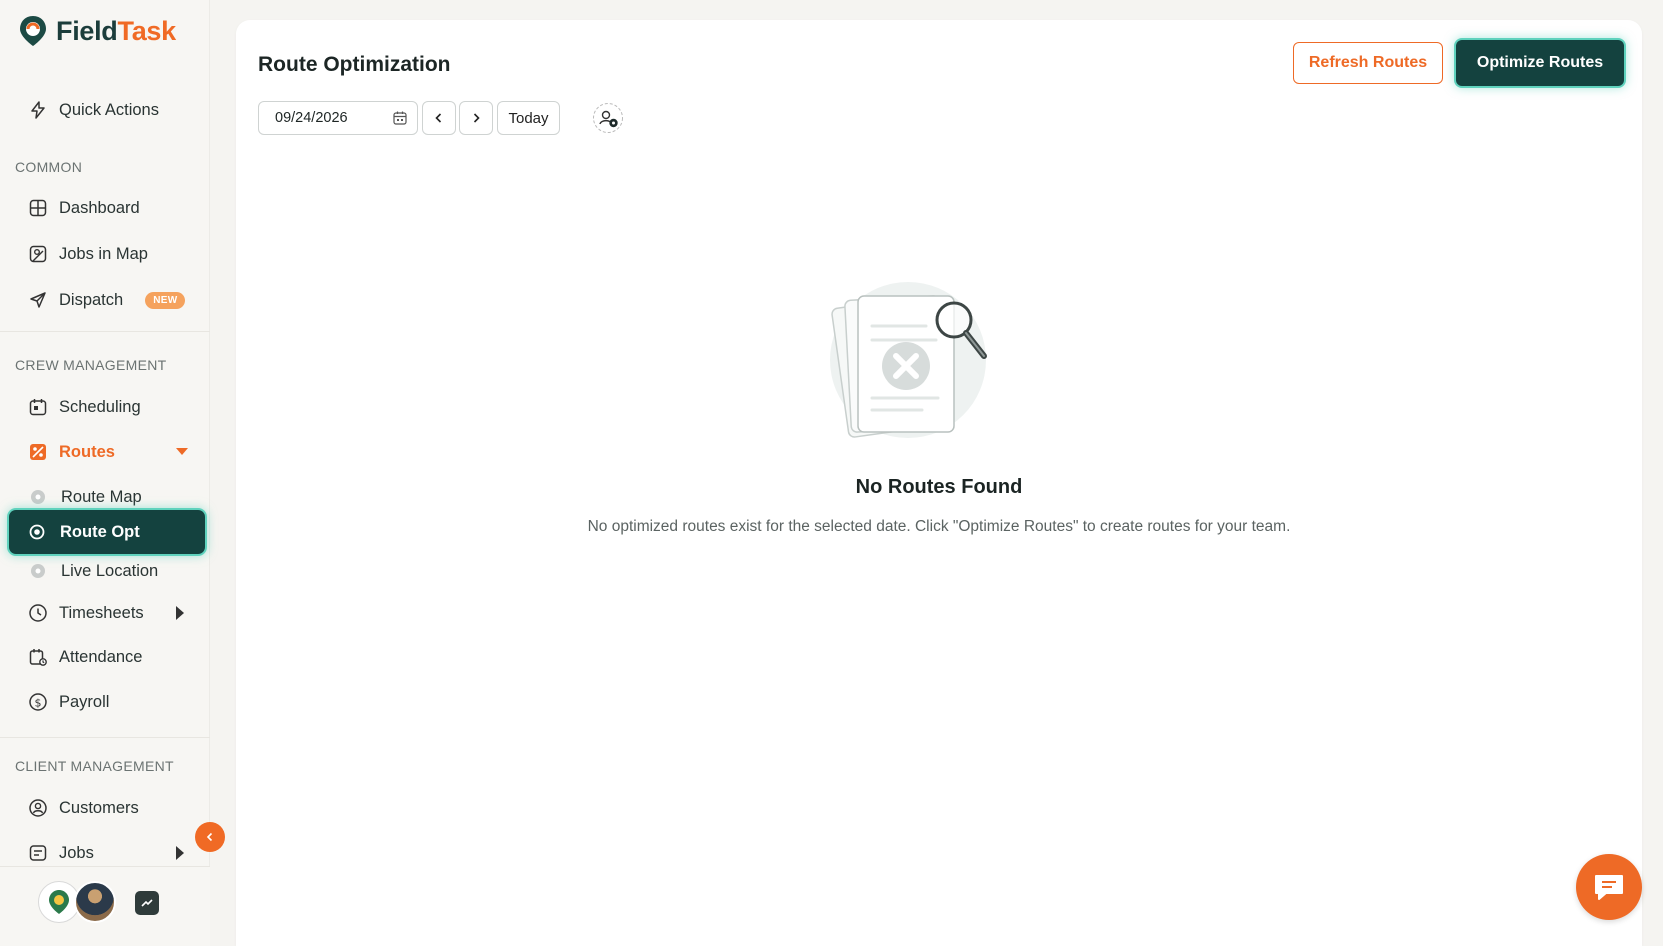  I want to click on sidebar-item-label: Customers, so click(99, 807).